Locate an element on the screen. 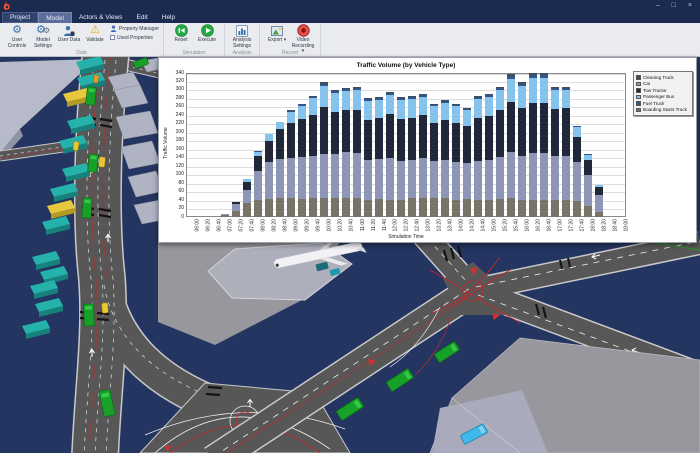 The image size is (700, 453). x-tick-label: 16:20 is located at coordinates (539, 225).